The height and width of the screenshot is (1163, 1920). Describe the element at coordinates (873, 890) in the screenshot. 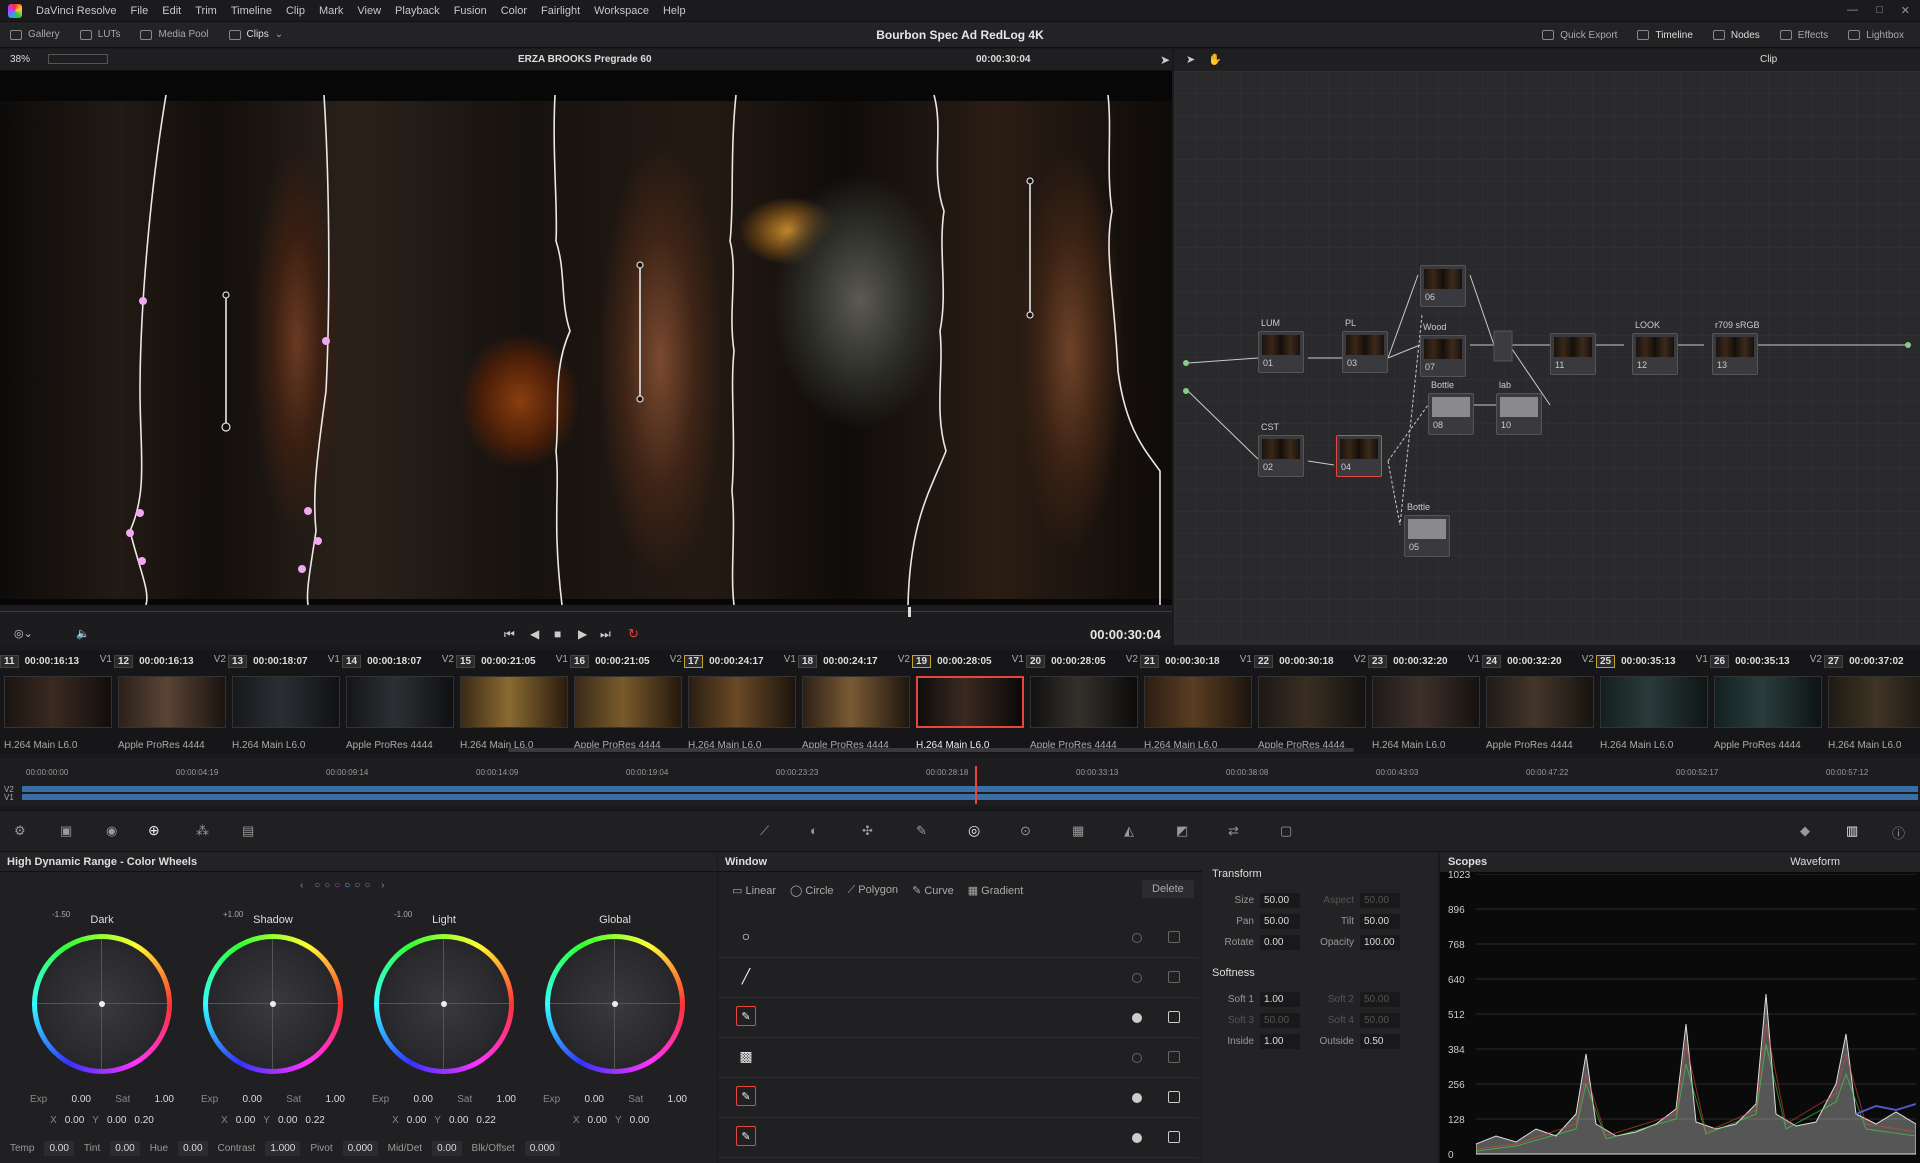

I see `polygon-window-button: ⟋ Polygon` at that location.